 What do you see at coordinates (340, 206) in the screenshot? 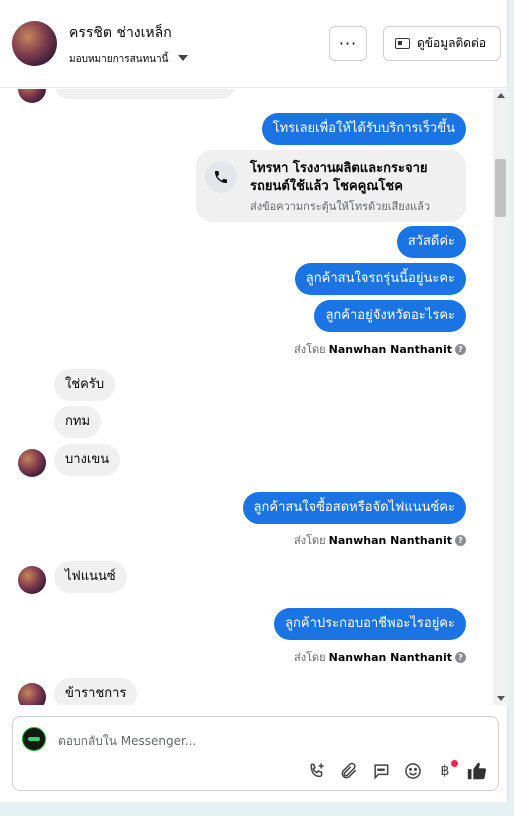
I see `call-card-subtitle: ส่งข้อความกระตุ้นให้โทรด้วยเสียงแล้ว` at bounding box center [340, 206].